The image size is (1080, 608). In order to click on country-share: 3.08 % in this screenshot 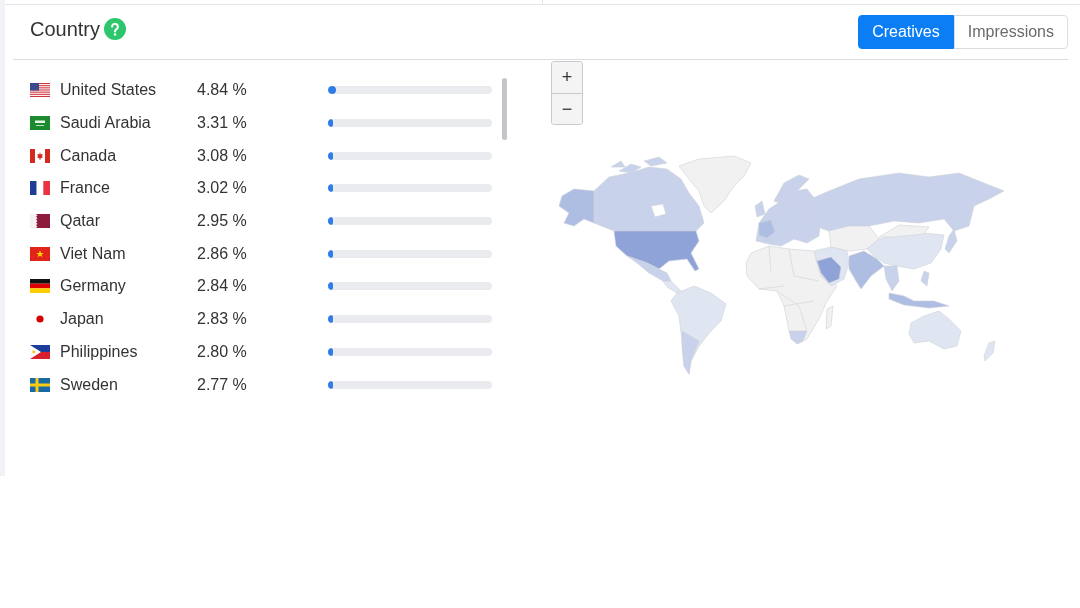, I will do `click(222, 155)`.